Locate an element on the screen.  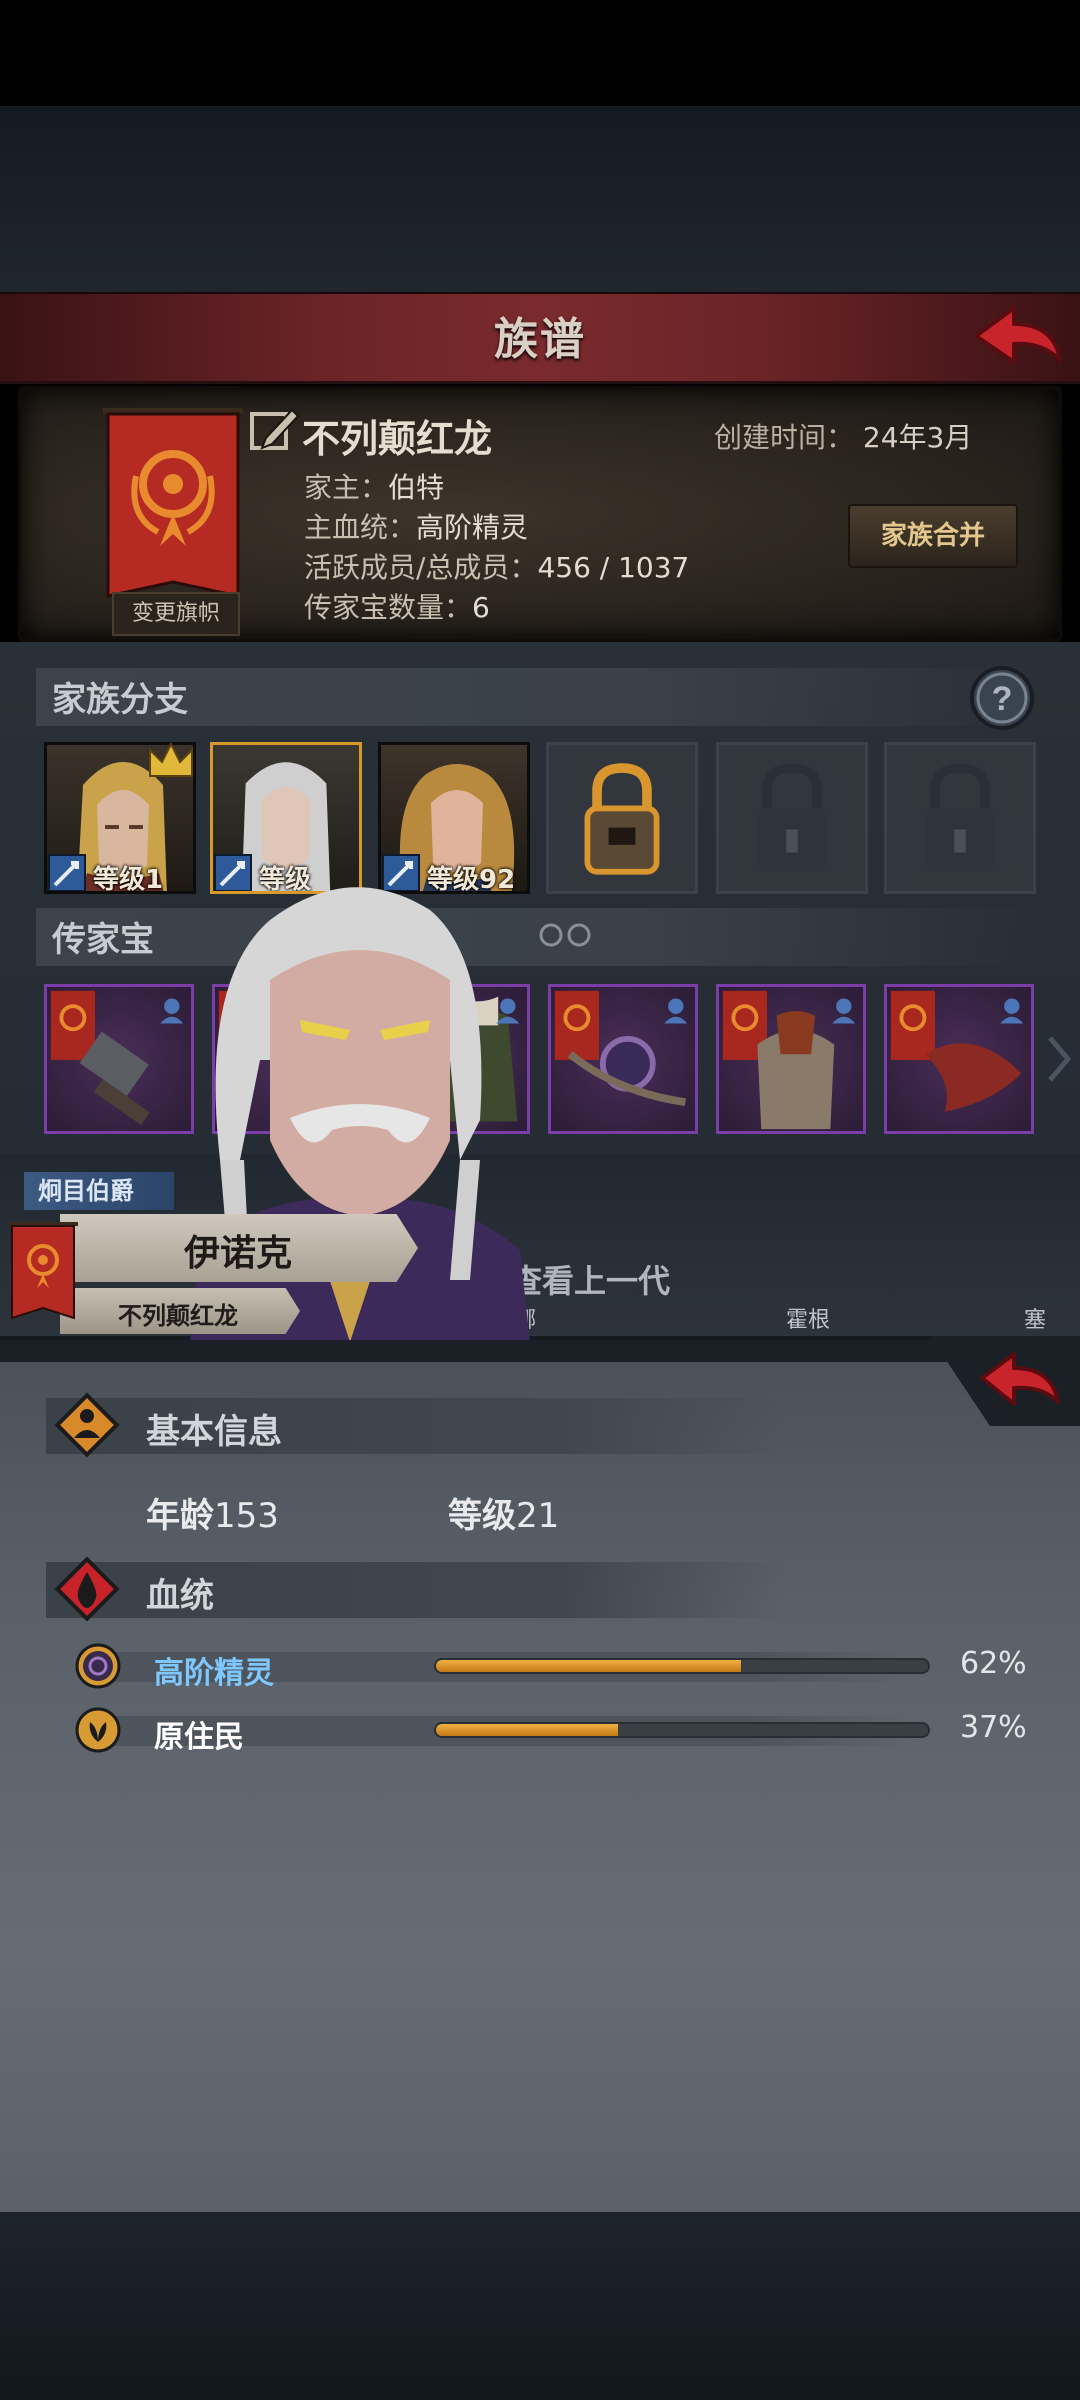
level-stat: 等级21 is located at coordinates (503, 1512).